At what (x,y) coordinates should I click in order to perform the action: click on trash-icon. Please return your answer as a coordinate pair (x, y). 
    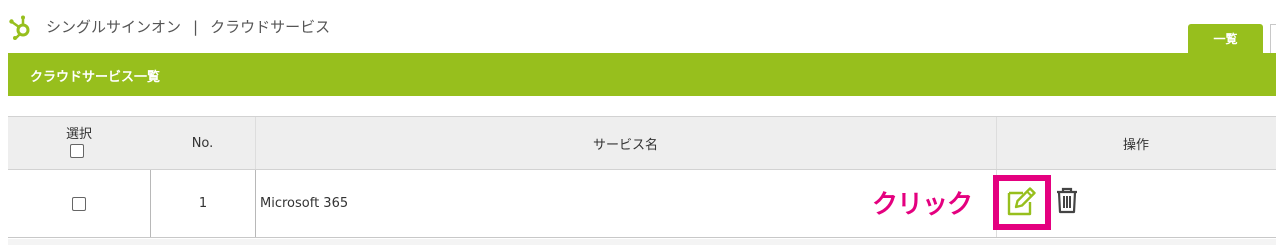
    Looking at the image, I should click on (1067, 200).